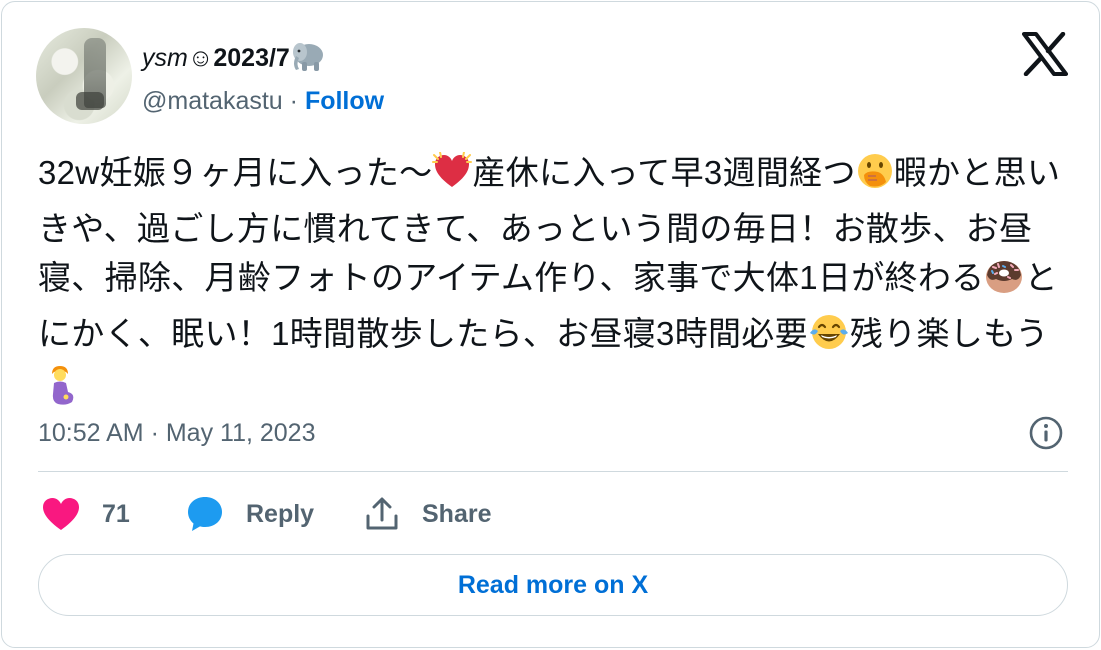  Describe the element at coordinates (280, 513) in the screenshot. I see `reply-label: Reply` at that location.